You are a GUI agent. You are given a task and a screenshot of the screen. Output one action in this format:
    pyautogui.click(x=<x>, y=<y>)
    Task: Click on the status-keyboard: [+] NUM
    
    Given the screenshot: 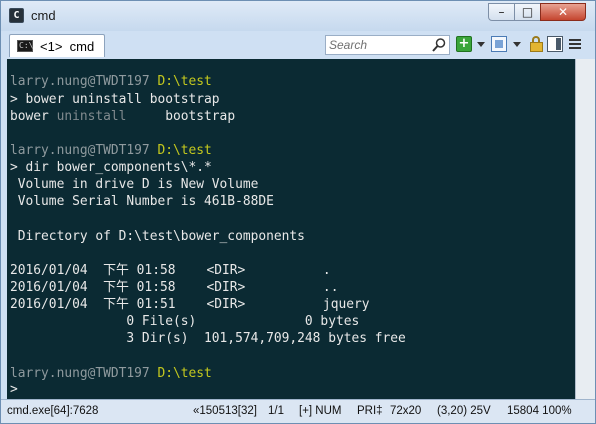 What is the action you would take?
    pyautogui.click(x=320, y=411)
    